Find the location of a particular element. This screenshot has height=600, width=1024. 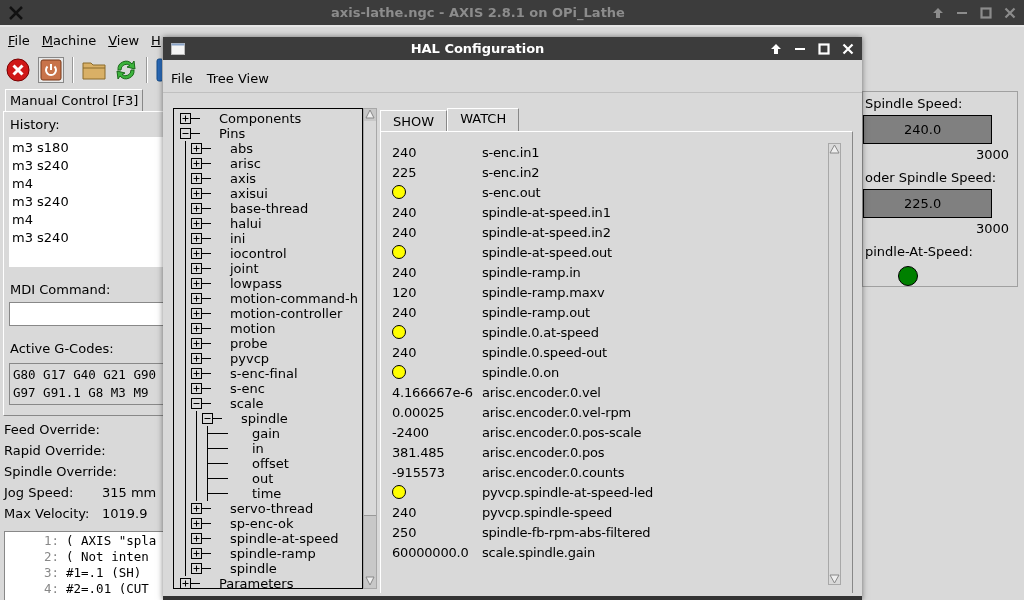

tree-item: time is located at coordinates (267, 493).